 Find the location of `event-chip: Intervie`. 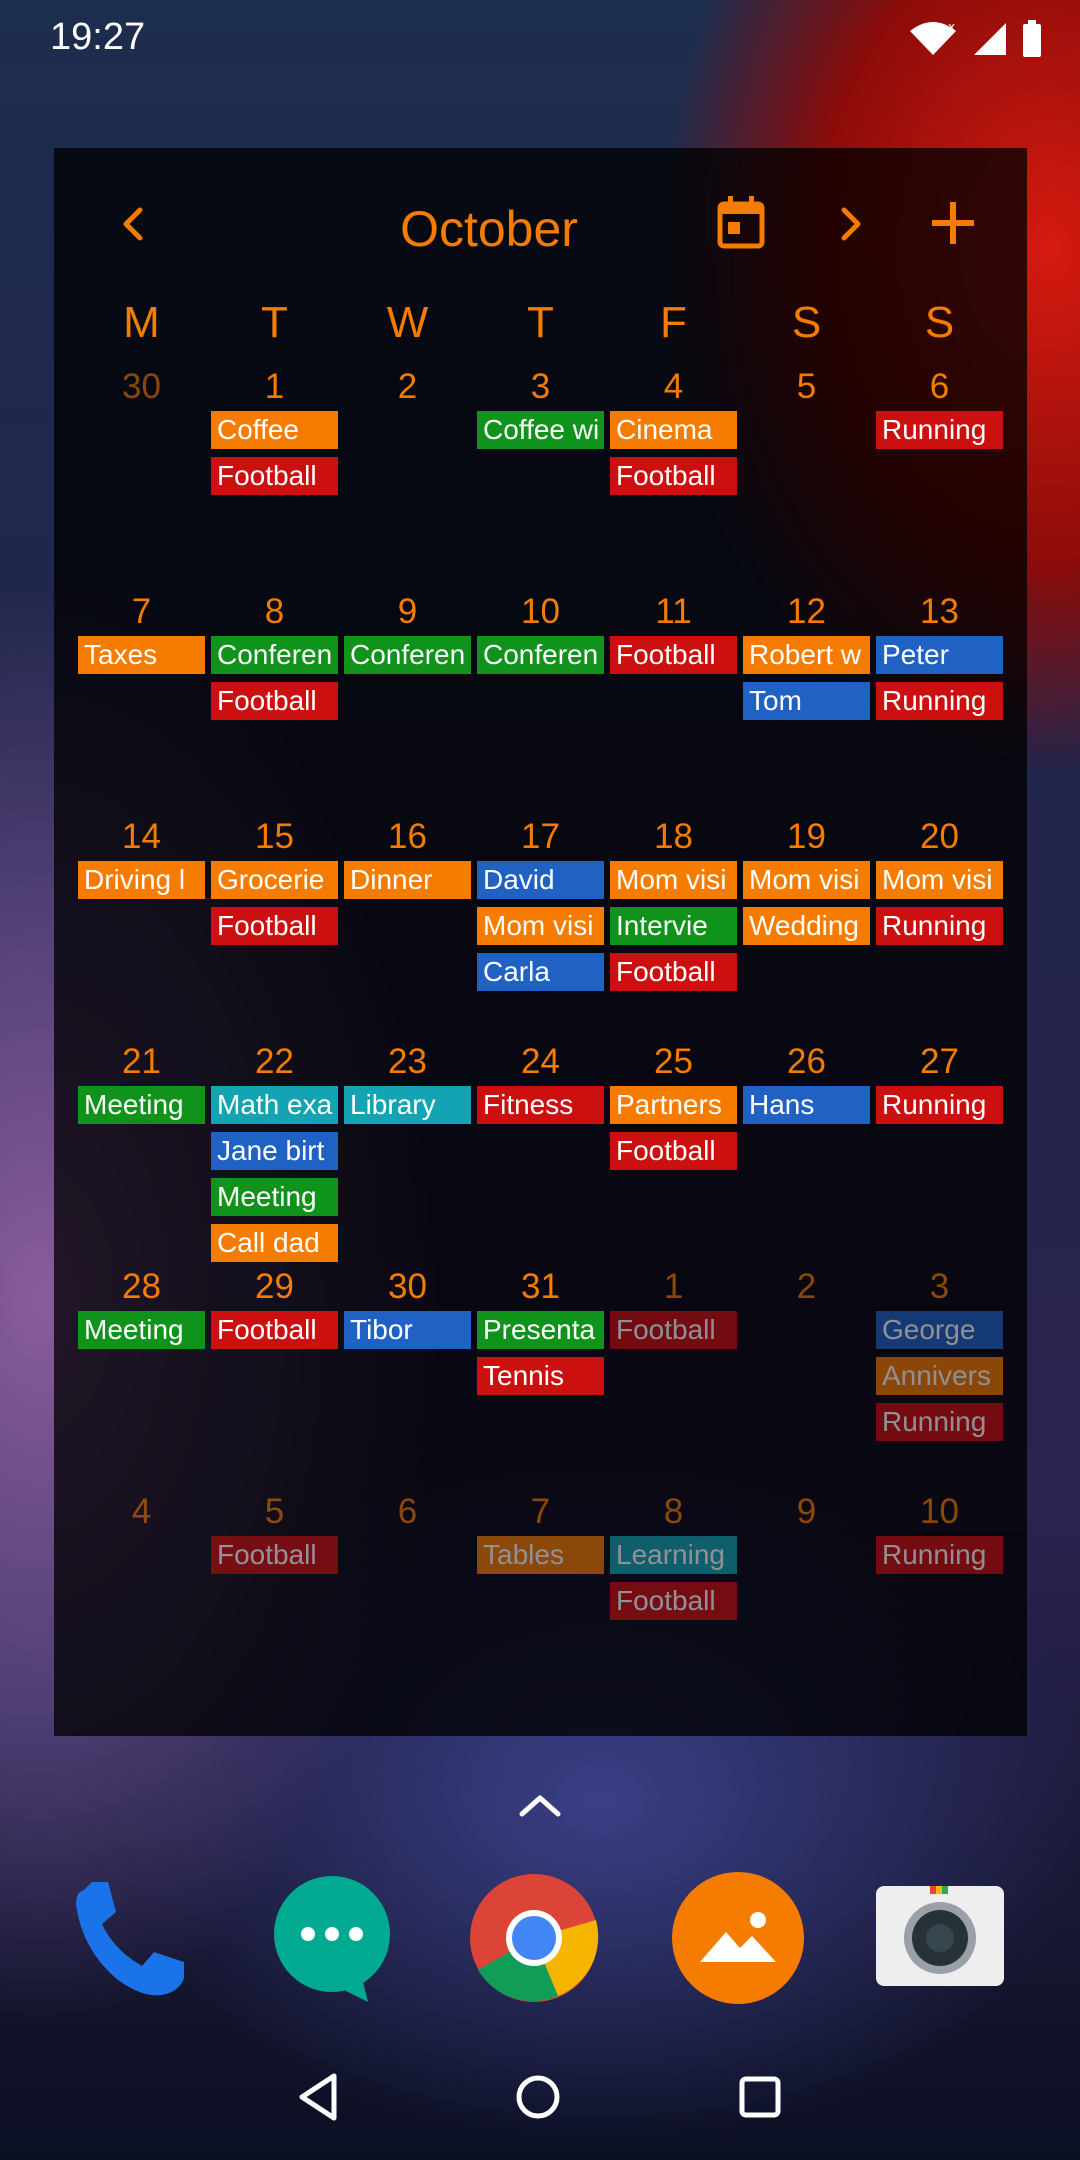

event-chip: Intervie is located at coordinates (673, 926).